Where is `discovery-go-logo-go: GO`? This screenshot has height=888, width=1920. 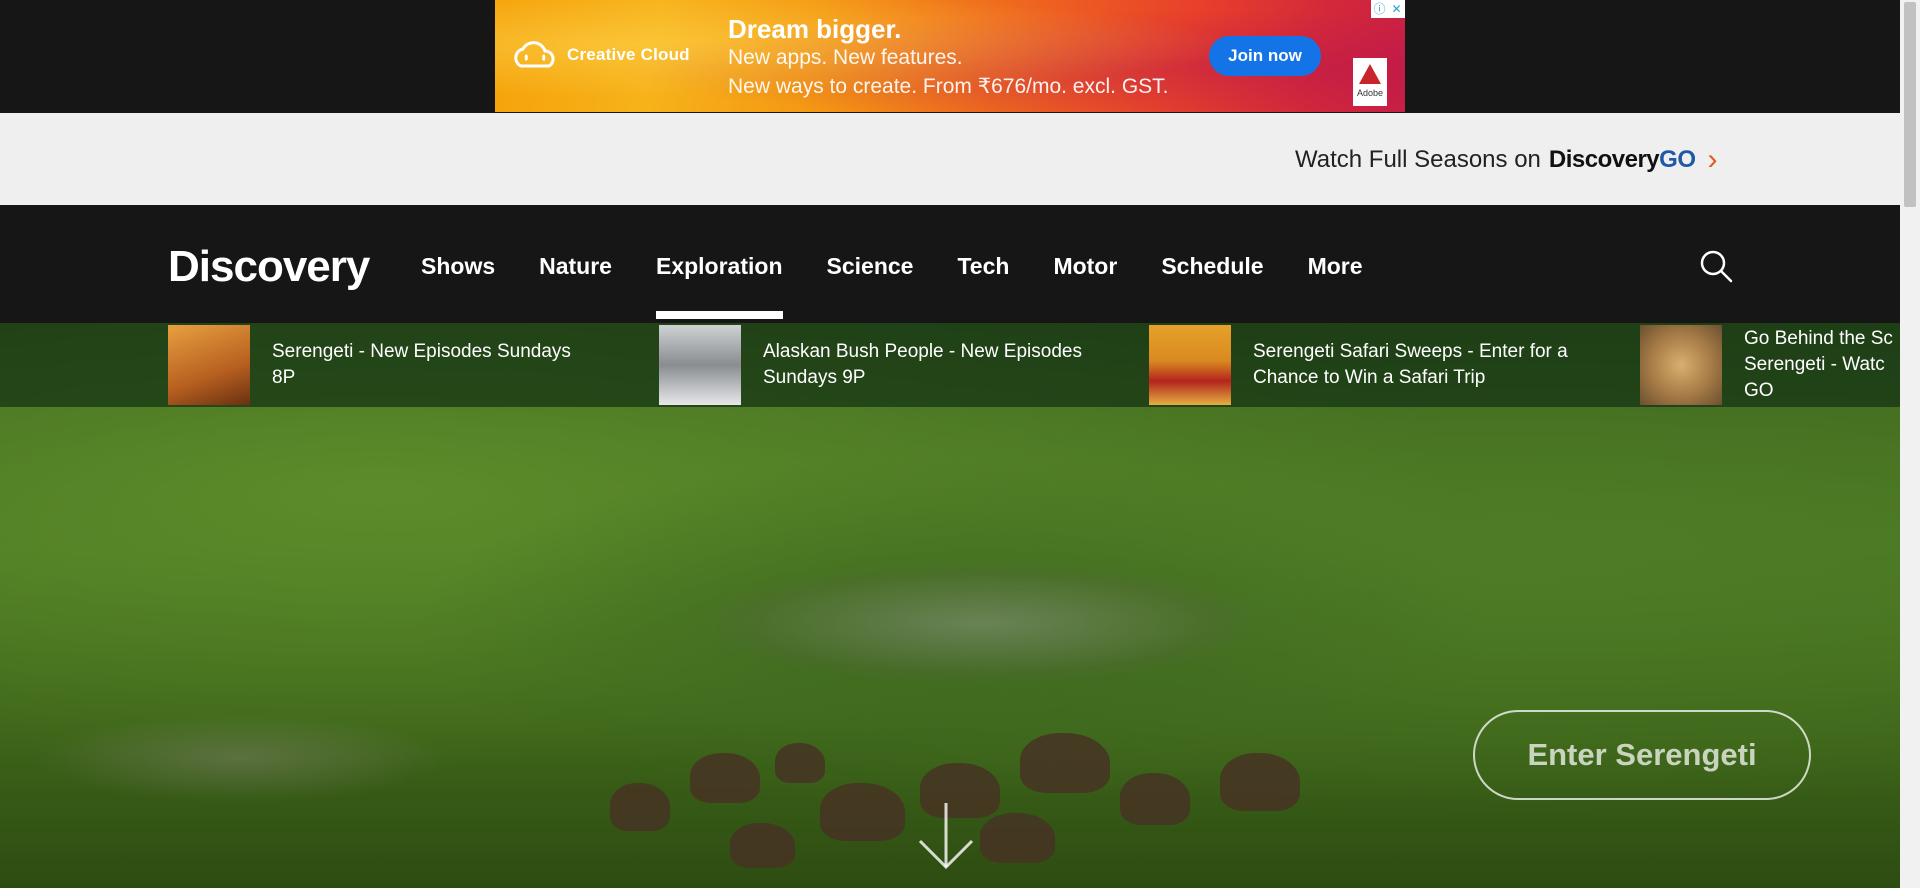 discovery-go-logo-go: GO is located at coordinates (1677, 159).